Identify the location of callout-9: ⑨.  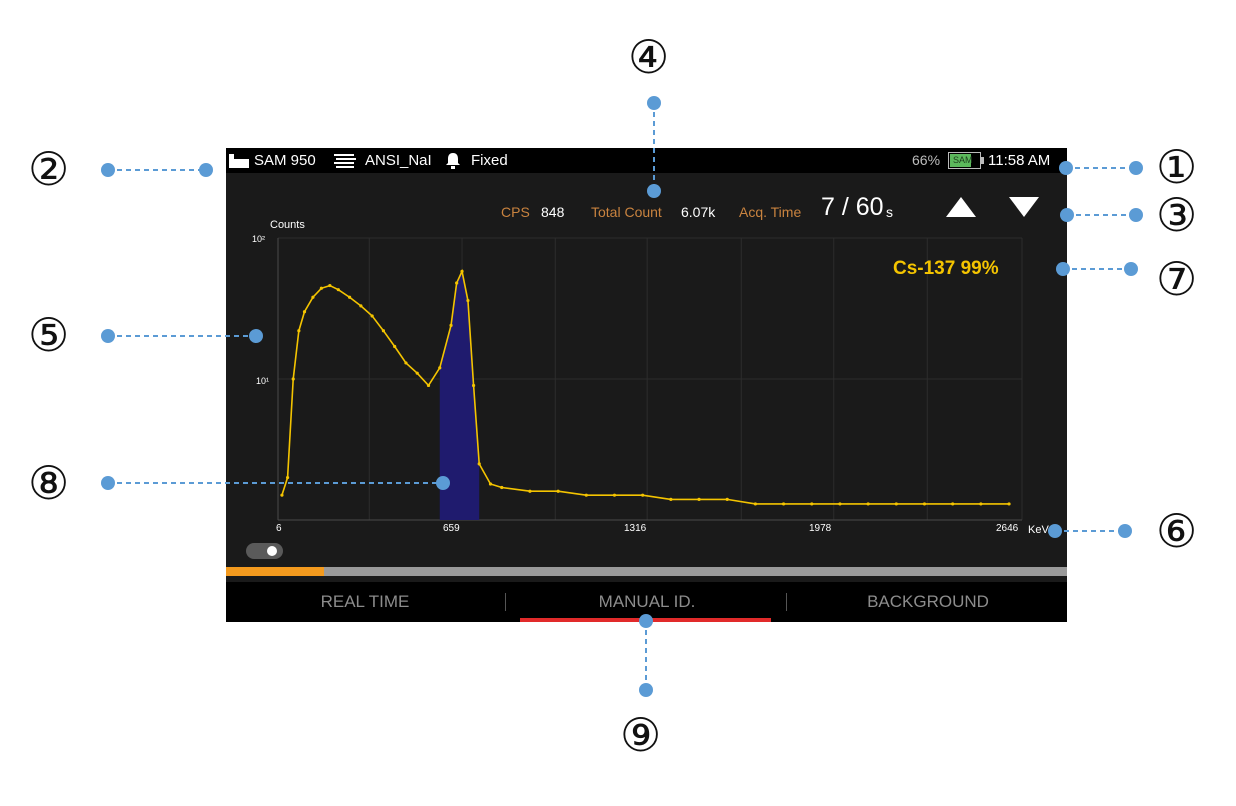
(641, 735).